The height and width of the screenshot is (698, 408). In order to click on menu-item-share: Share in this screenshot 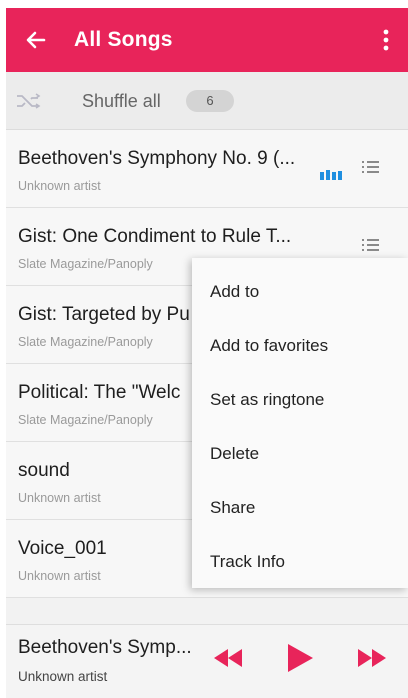, I will do `click(232, 508)`.